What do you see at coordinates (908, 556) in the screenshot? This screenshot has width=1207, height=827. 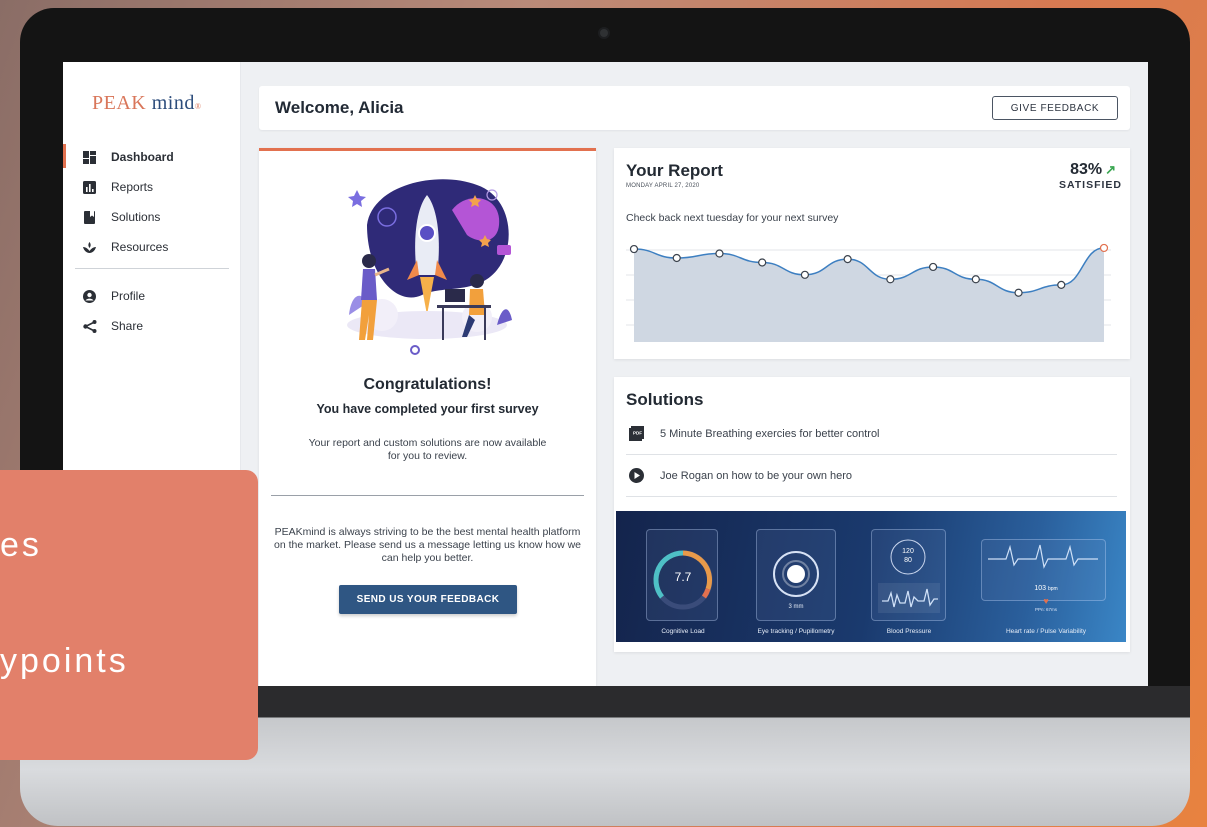 I see `bp-values: 120 80` at bounding box center [908, 556].